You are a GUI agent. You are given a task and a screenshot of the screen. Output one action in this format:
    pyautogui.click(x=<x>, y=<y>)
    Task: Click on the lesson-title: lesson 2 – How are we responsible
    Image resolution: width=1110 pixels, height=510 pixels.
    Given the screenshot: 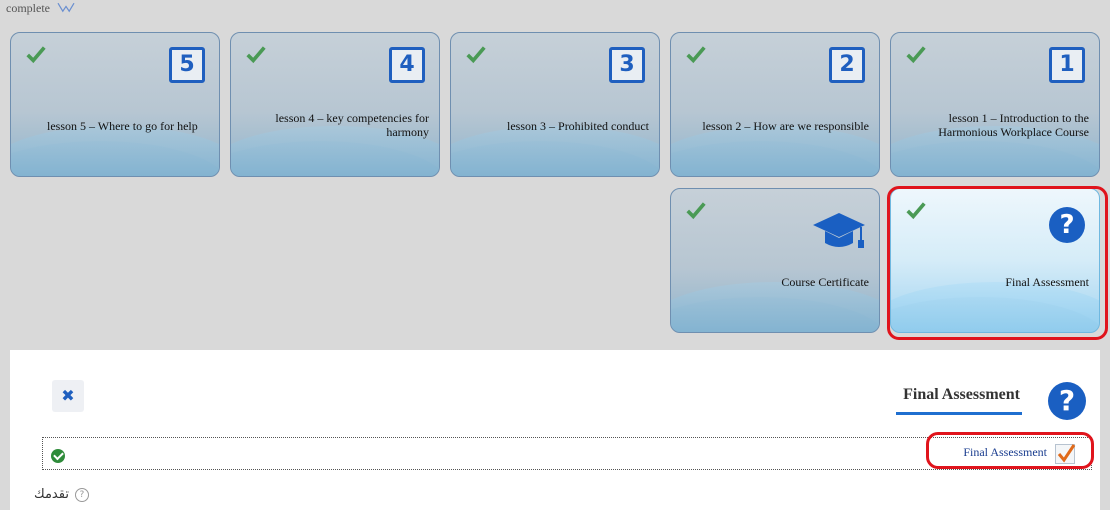 What is the action you would take?
    pyautogui.click(x=785, y=126)
    